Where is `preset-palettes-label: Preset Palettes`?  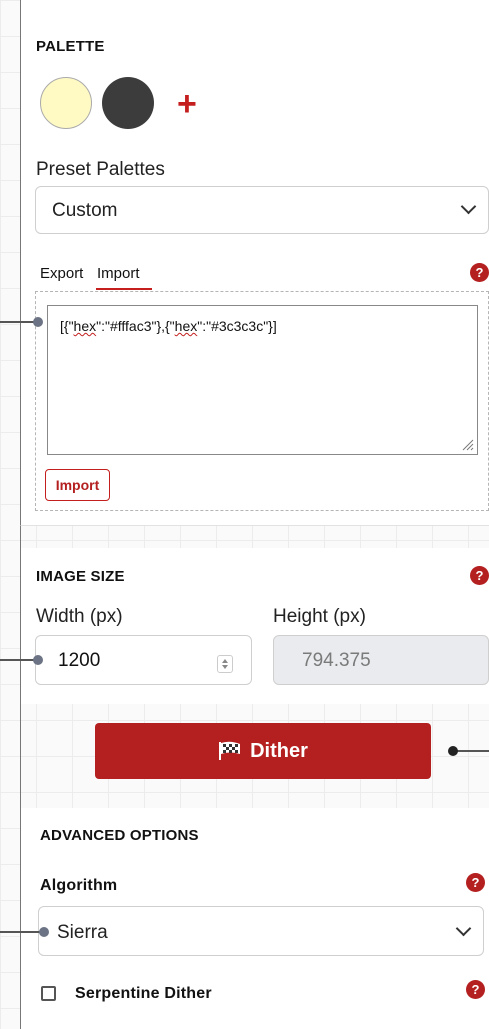 preset-palettes-label: Preset Palettes is located at coordinates (100, 169).